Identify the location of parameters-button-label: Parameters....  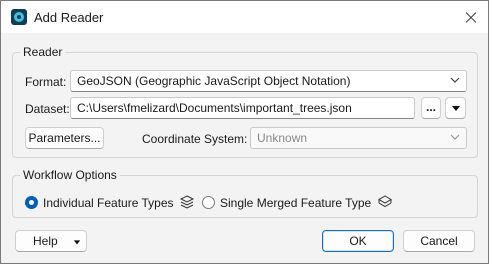
(64, 138).